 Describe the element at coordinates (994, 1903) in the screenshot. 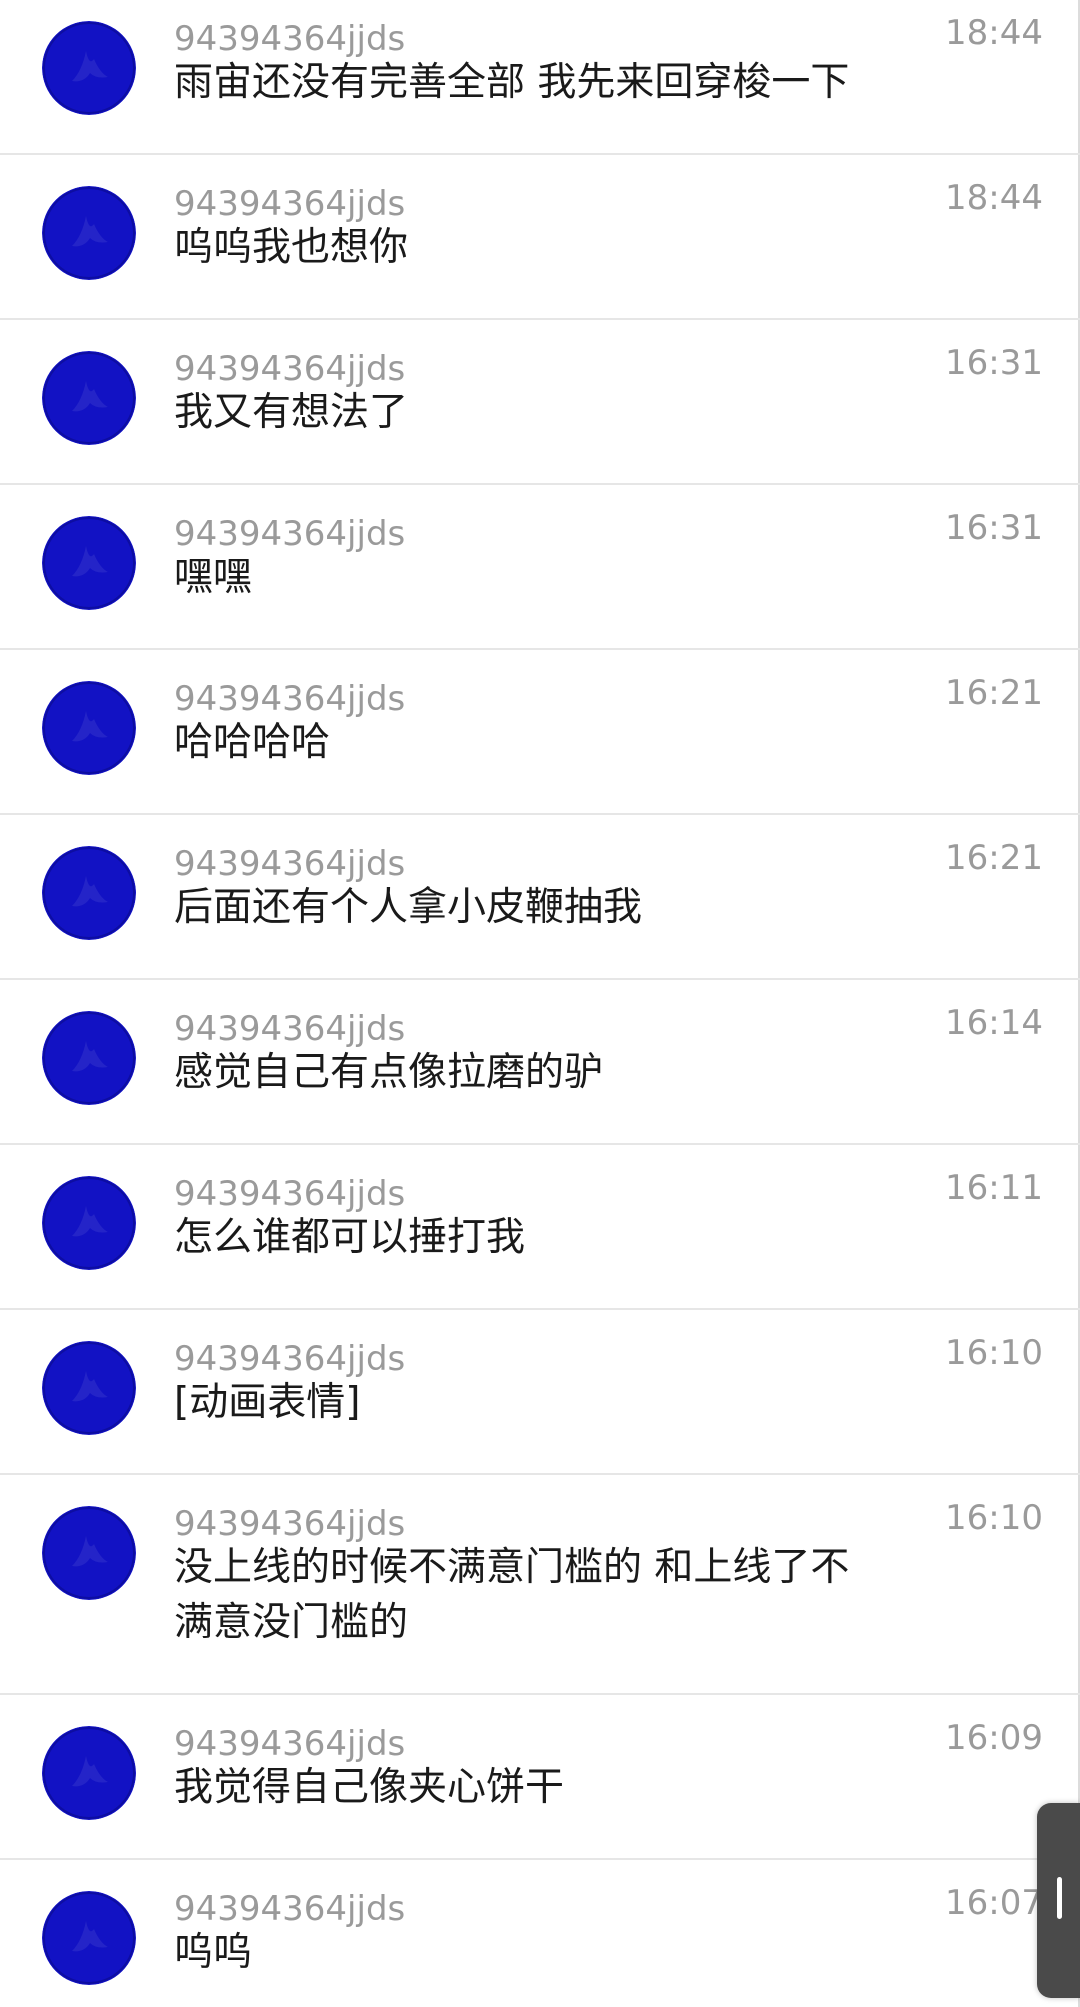

I see `message-time: 16:07` at that location.